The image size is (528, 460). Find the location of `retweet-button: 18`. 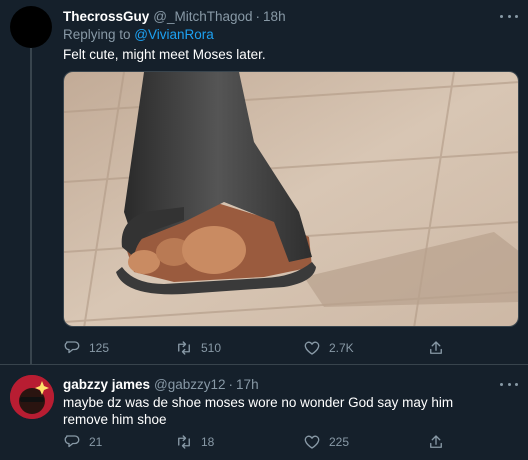

retweet-button: 18 is located at coordinates (194, 442).